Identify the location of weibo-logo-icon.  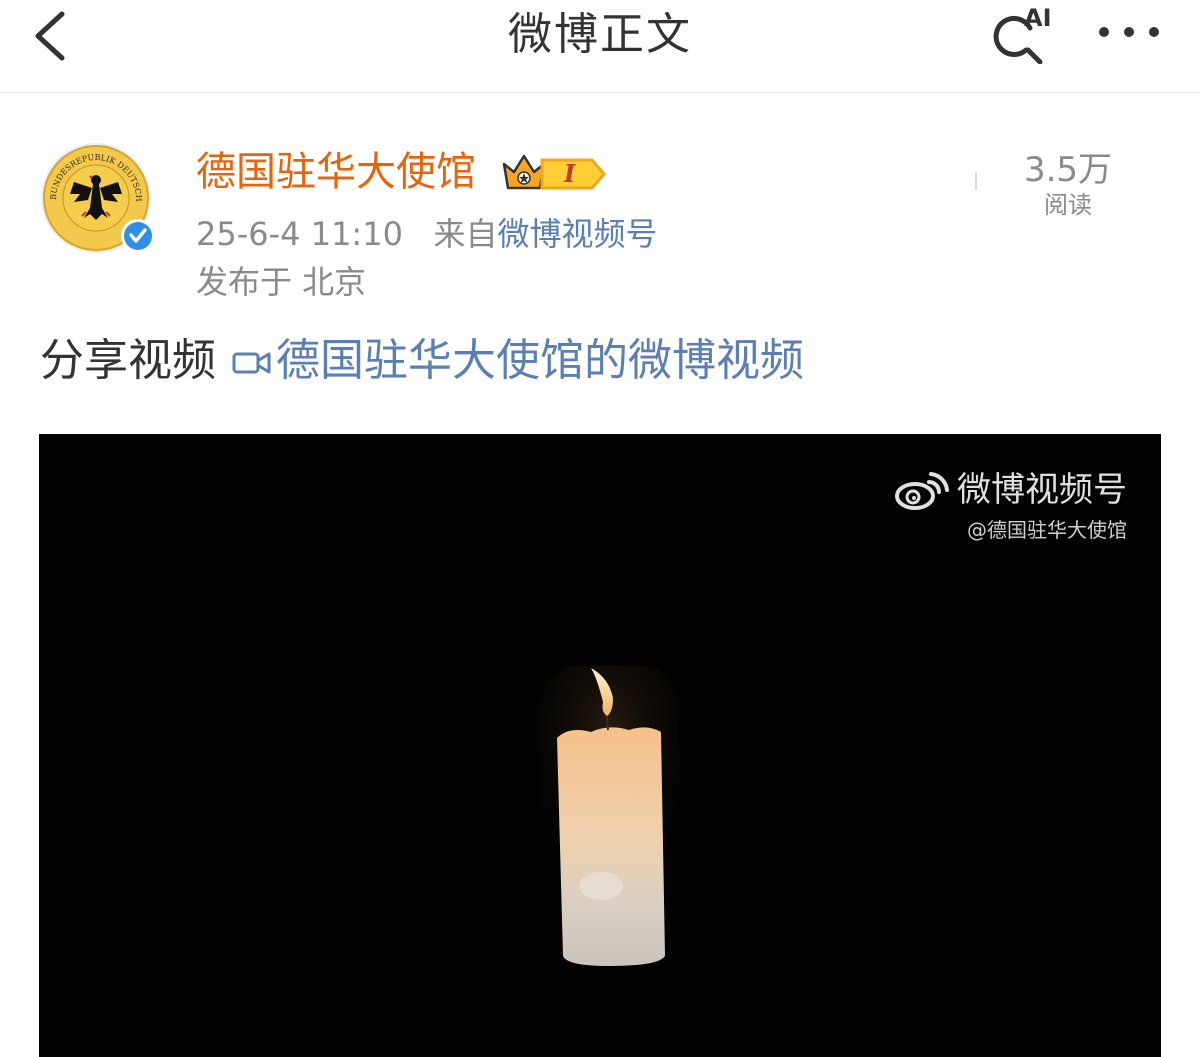
(922, 491).